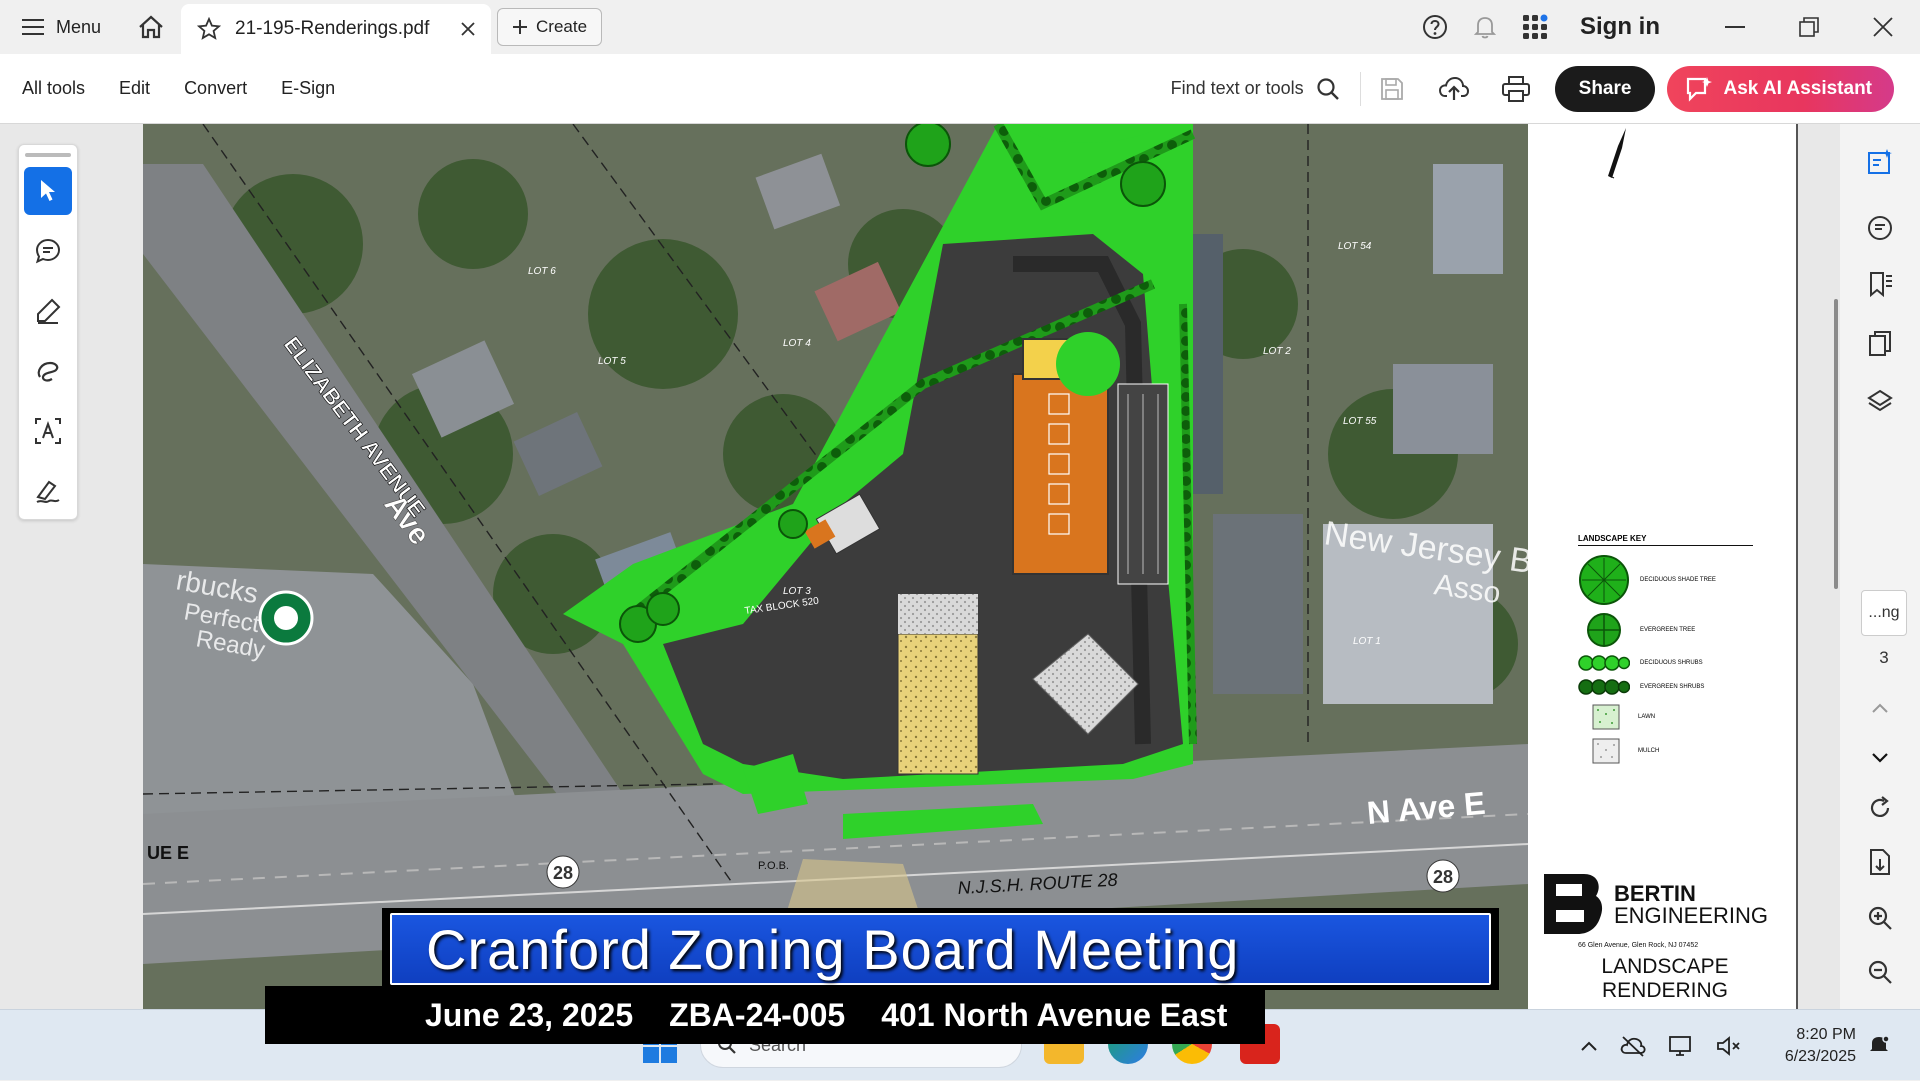  I want to click on sign-tool, so click(48, 491).